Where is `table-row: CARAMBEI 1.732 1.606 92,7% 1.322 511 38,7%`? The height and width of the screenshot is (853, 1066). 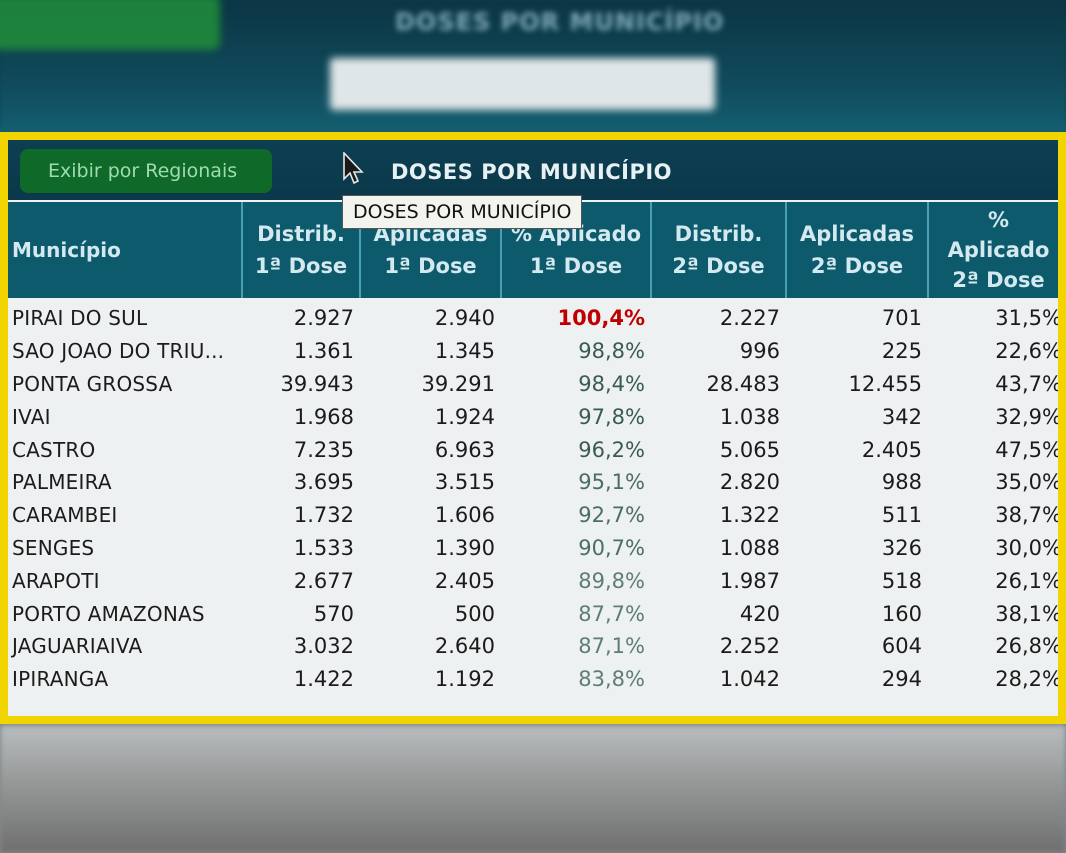 table-row: CARAMBEI 1.732 1.606 92,7% 1.322 511 38,7% is located at coordinates (535, 515).